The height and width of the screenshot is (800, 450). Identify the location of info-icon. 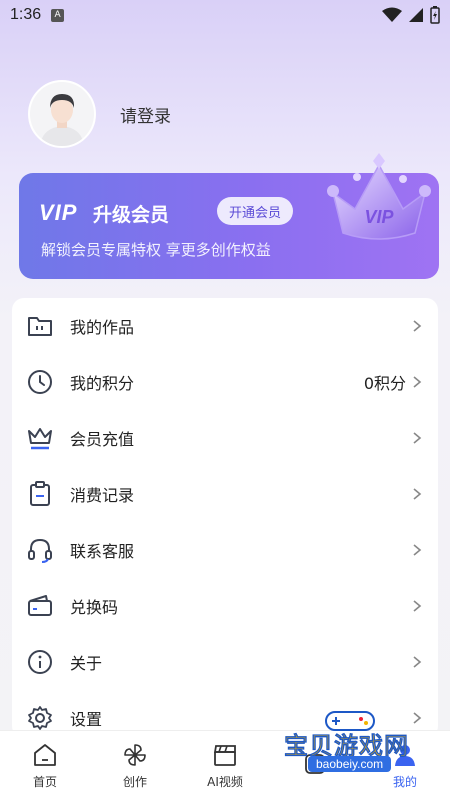
(40, 662).